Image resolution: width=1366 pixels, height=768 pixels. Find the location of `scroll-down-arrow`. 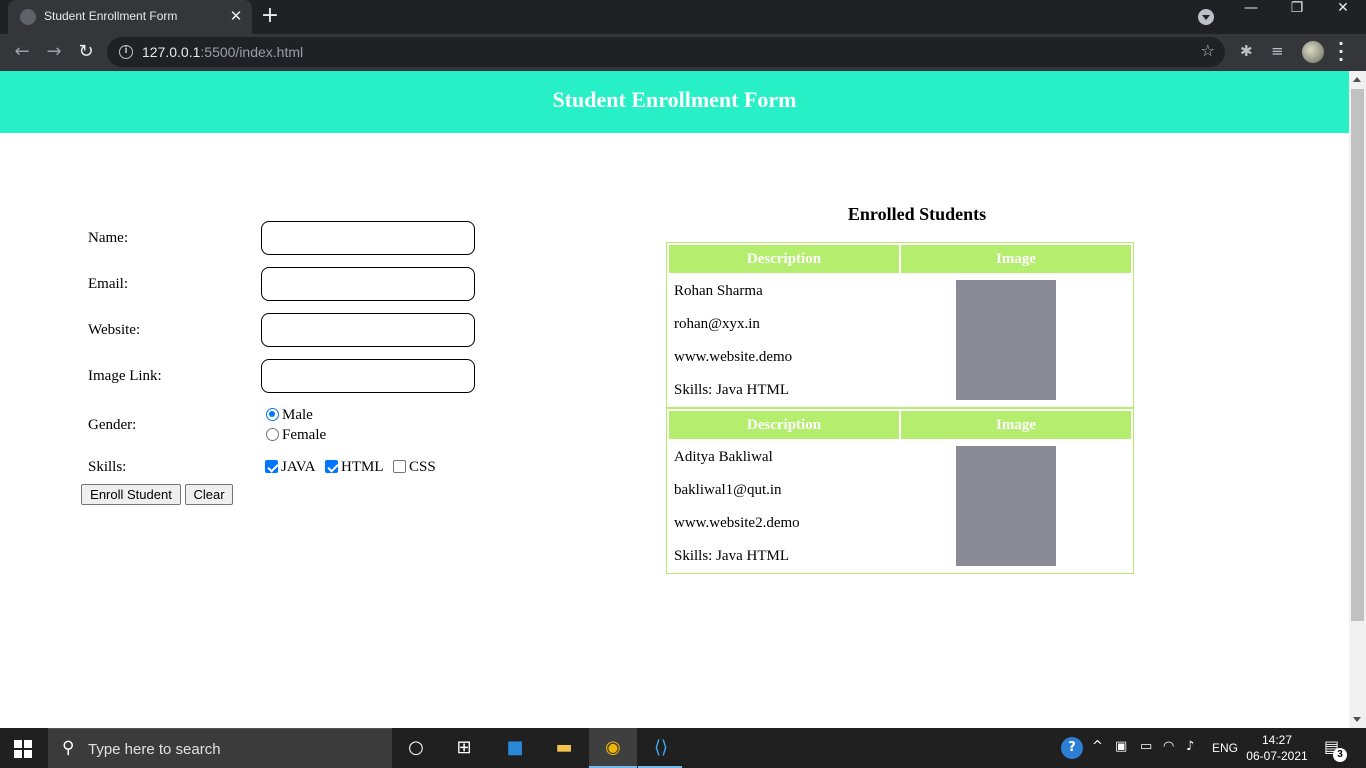

scroll-down-arrow is located at coordinates (1357, 719).